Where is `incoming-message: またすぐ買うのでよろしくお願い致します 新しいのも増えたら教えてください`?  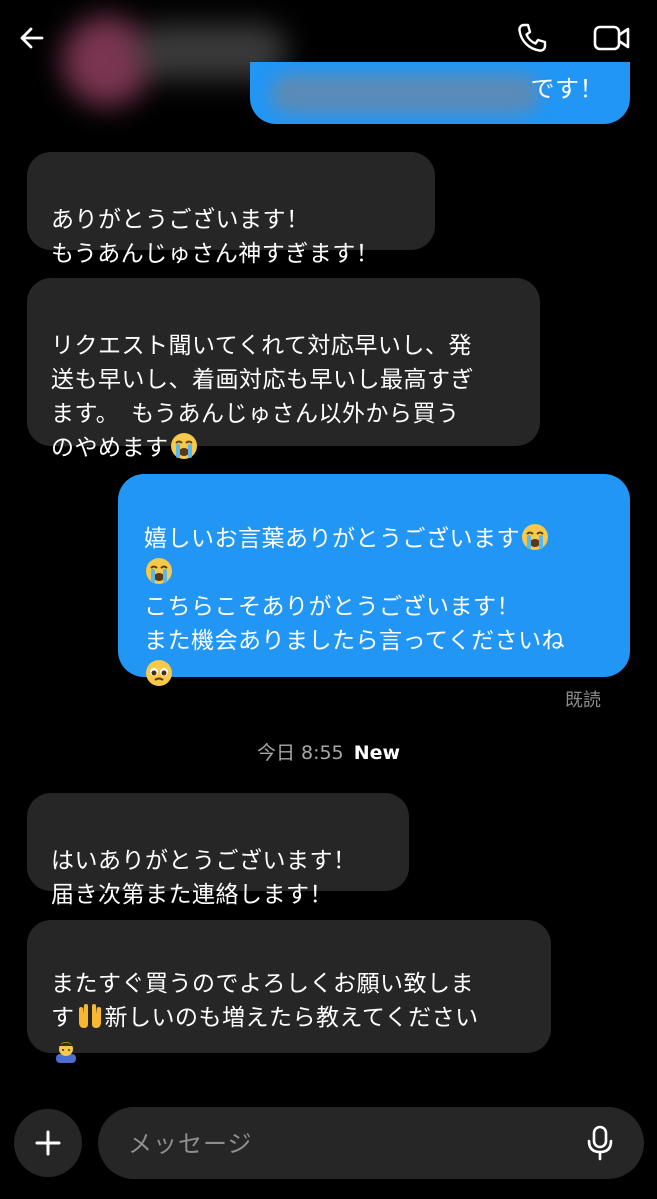
incoming-message: またすぐ買うのでよろしくお願い致します 新しいのも増えたら教えてください is located at coordinates (289, 991).